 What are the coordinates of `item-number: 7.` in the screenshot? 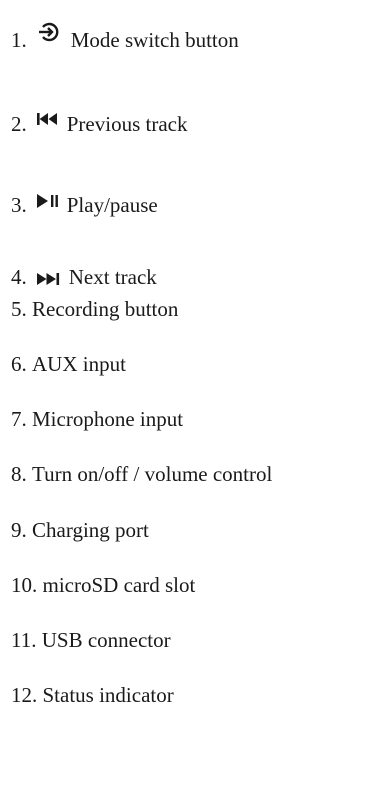 It's located at (19, 419).